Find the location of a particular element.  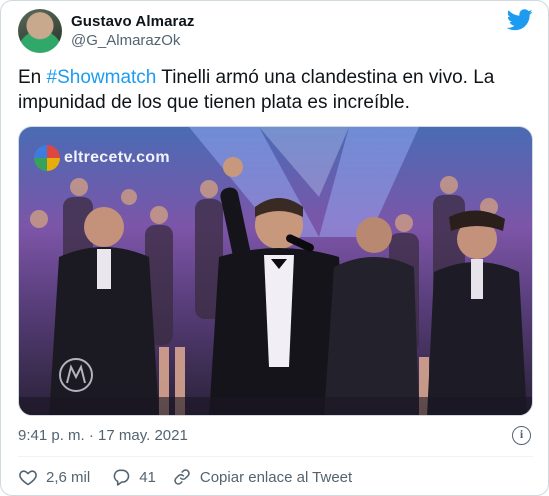

reply-bubble-icon is located at coordinates (121, 477).